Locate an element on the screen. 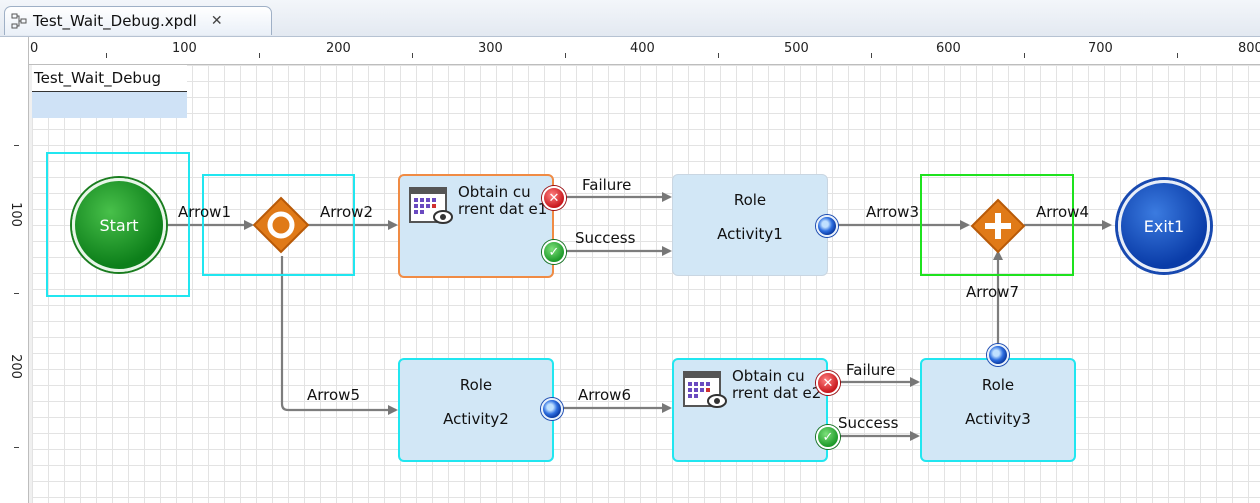 Image resolution: width=1260 pixels, height=503 pixels. activity-line2: Activity1 is located at coordinates (750, 234).